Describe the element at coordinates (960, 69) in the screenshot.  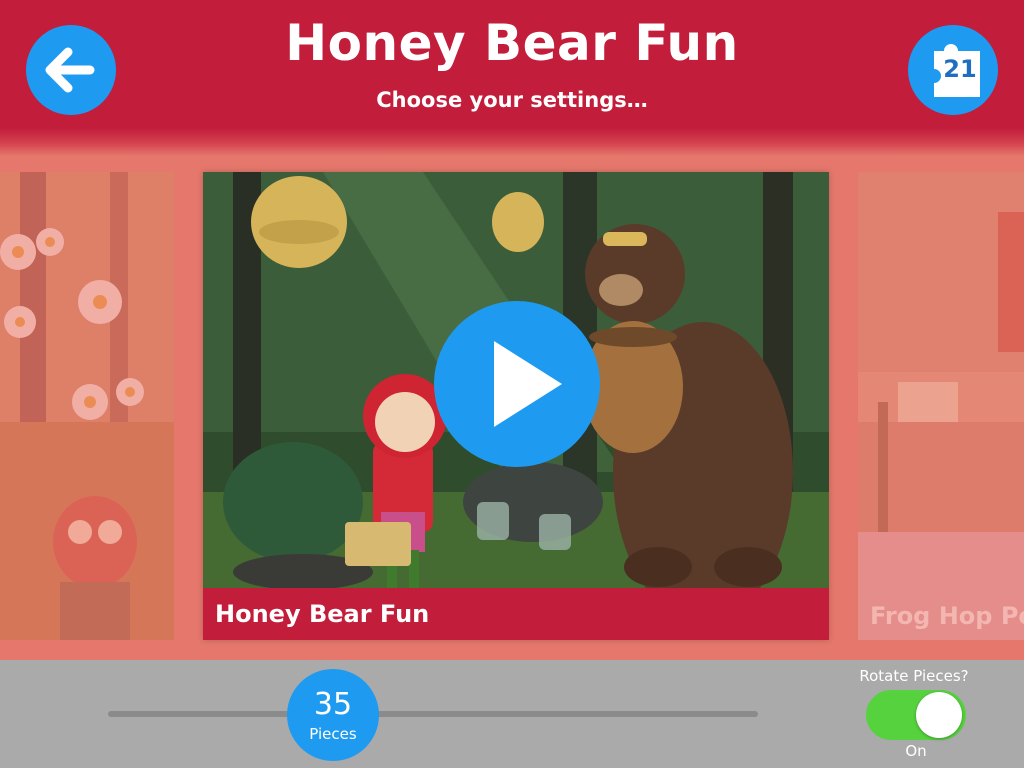
I see `puzzle-count: 21` at that location.